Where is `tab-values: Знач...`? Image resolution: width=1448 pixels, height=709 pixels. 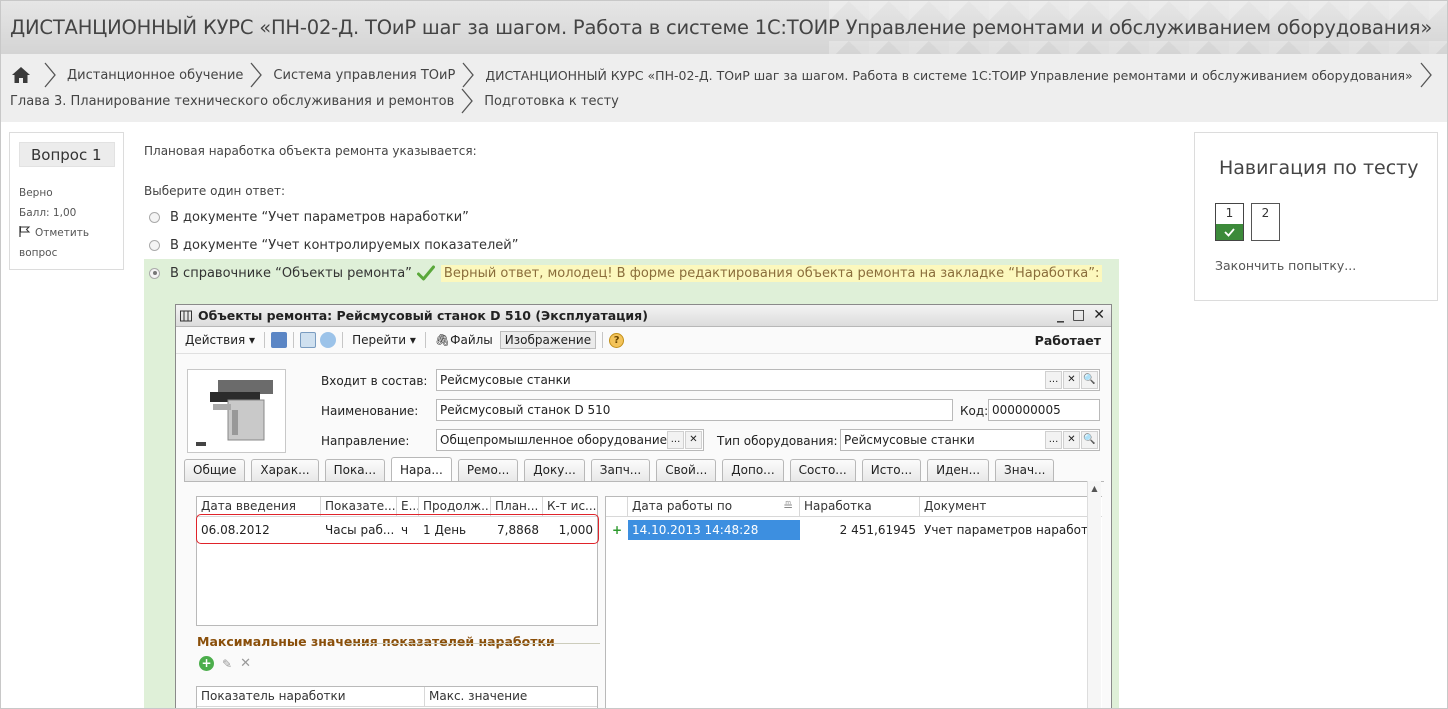 tab-values: Знач... is located at coordinates (1025, 470).